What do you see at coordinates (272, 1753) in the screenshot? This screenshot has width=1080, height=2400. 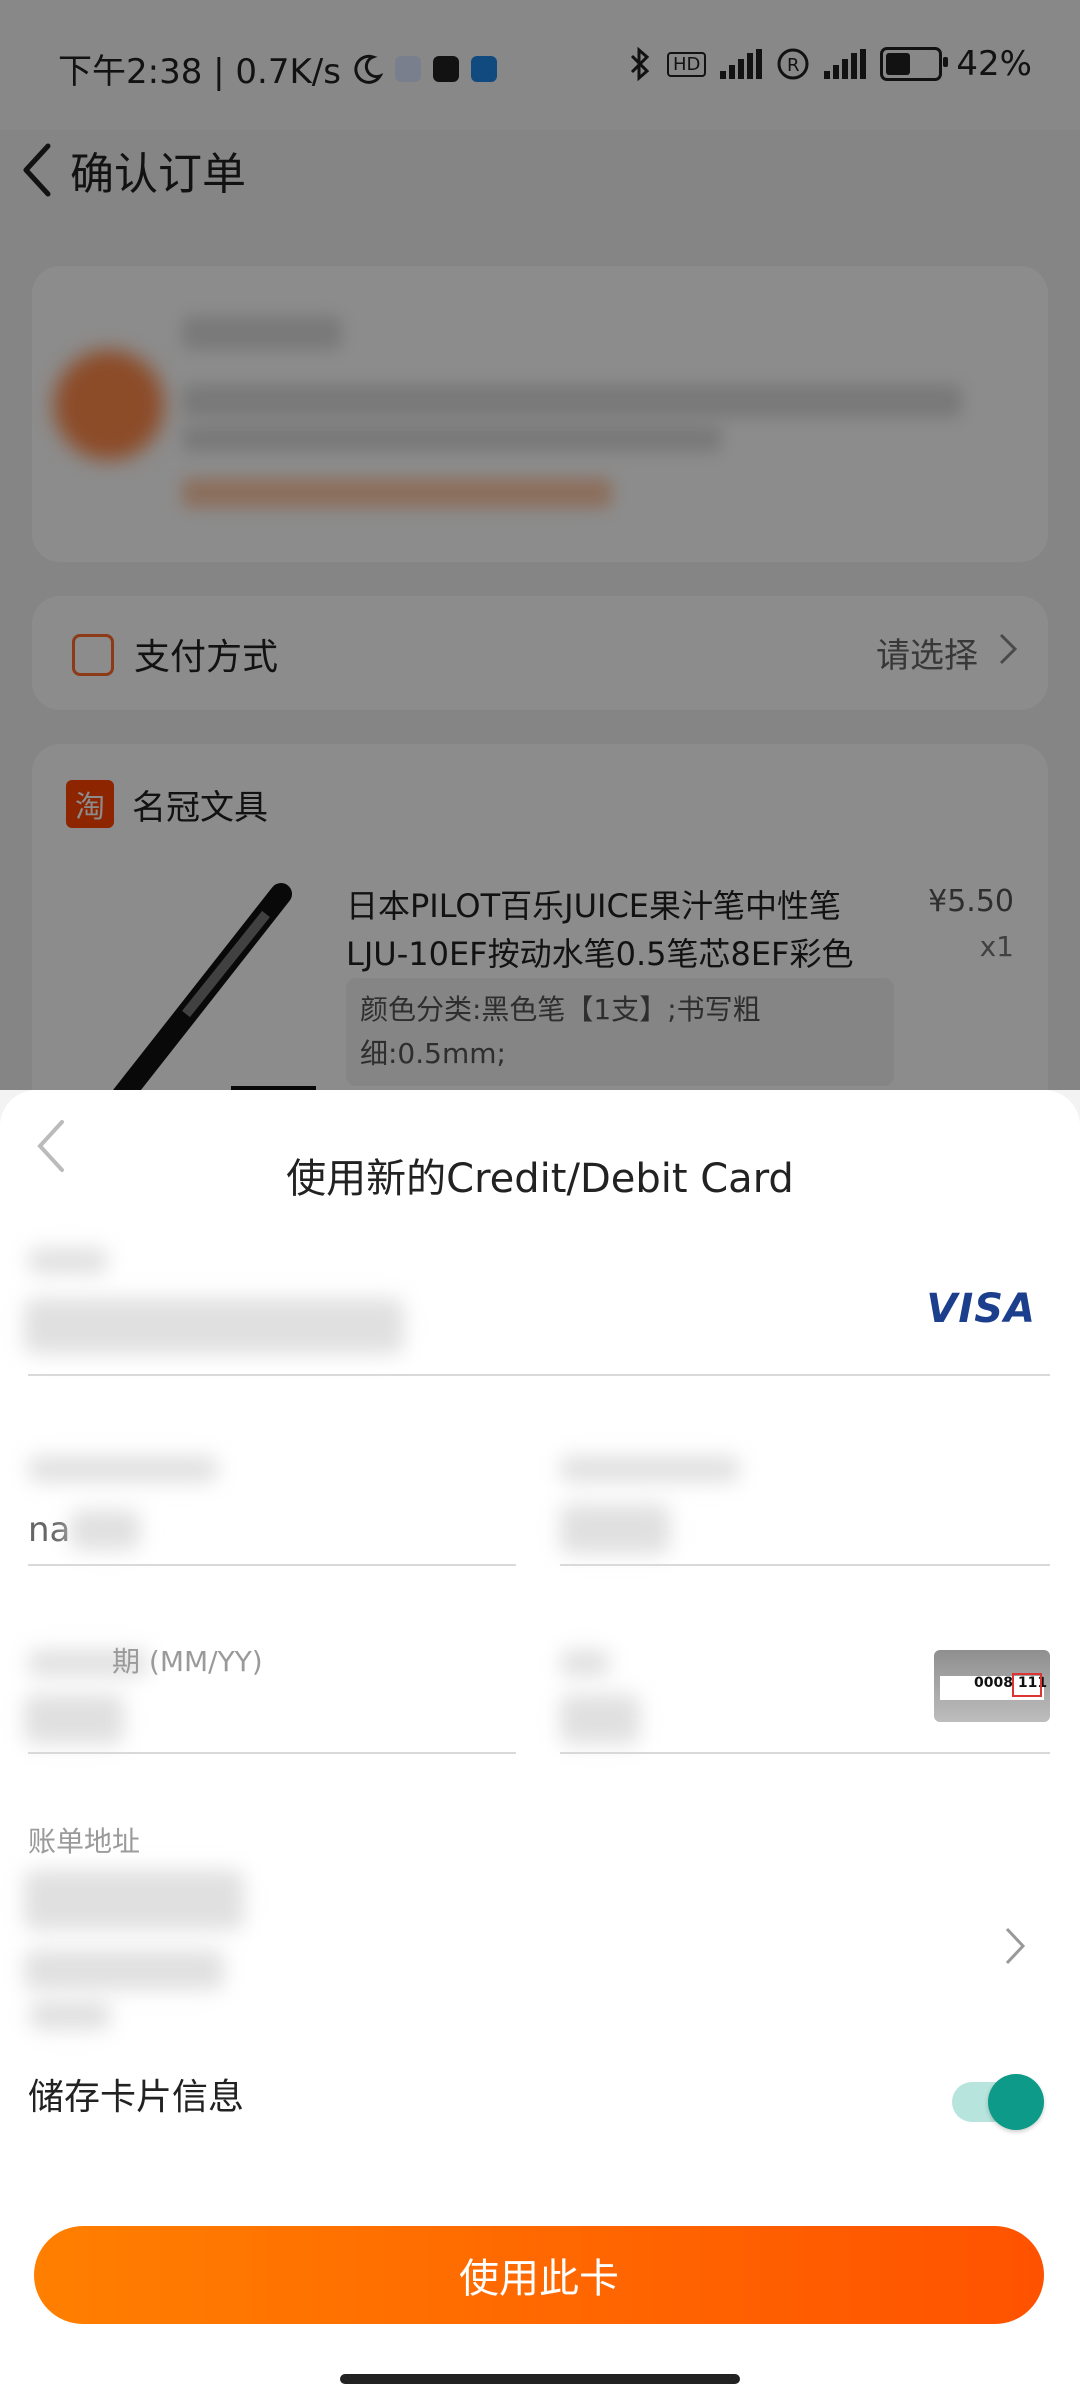 I see `expiry-underline` at bounding box center [272, 1753].